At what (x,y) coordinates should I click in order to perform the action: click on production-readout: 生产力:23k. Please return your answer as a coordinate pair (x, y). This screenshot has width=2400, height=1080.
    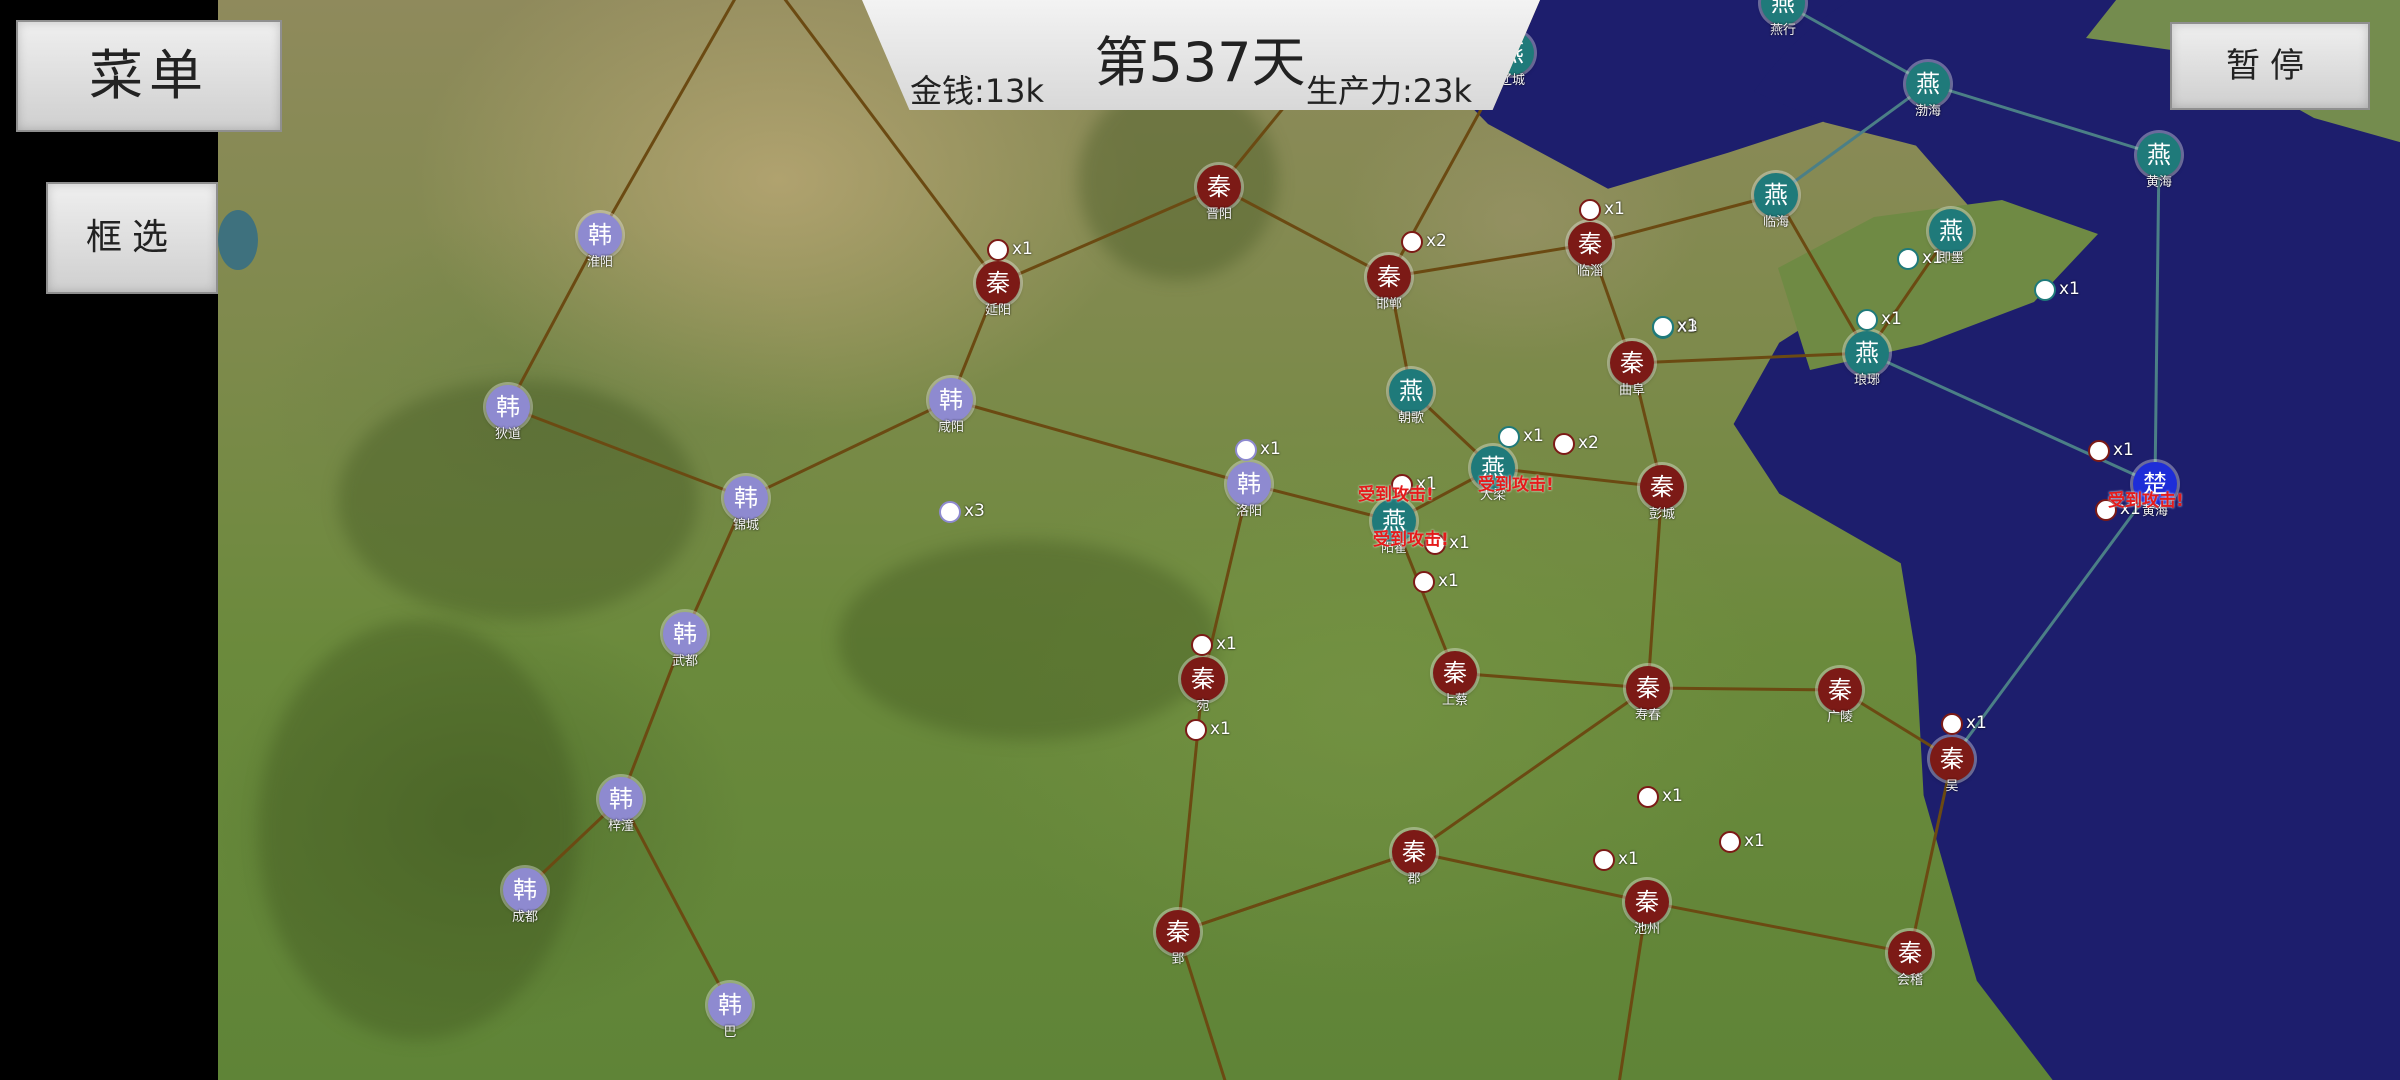
    Looking at the image, I should click on (1389, 91).